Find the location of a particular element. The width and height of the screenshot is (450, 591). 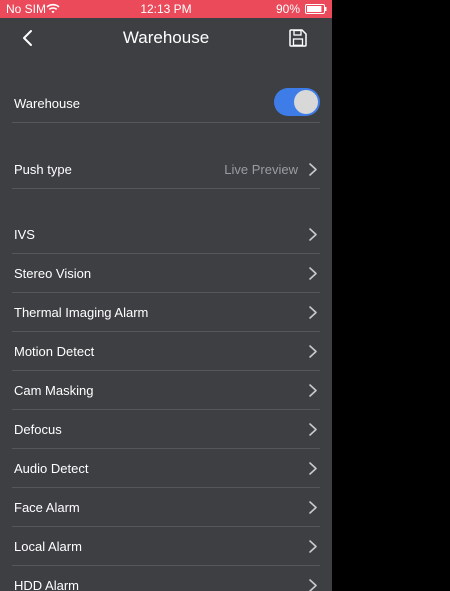

toggle-knob is located at coordinates (306, 102).